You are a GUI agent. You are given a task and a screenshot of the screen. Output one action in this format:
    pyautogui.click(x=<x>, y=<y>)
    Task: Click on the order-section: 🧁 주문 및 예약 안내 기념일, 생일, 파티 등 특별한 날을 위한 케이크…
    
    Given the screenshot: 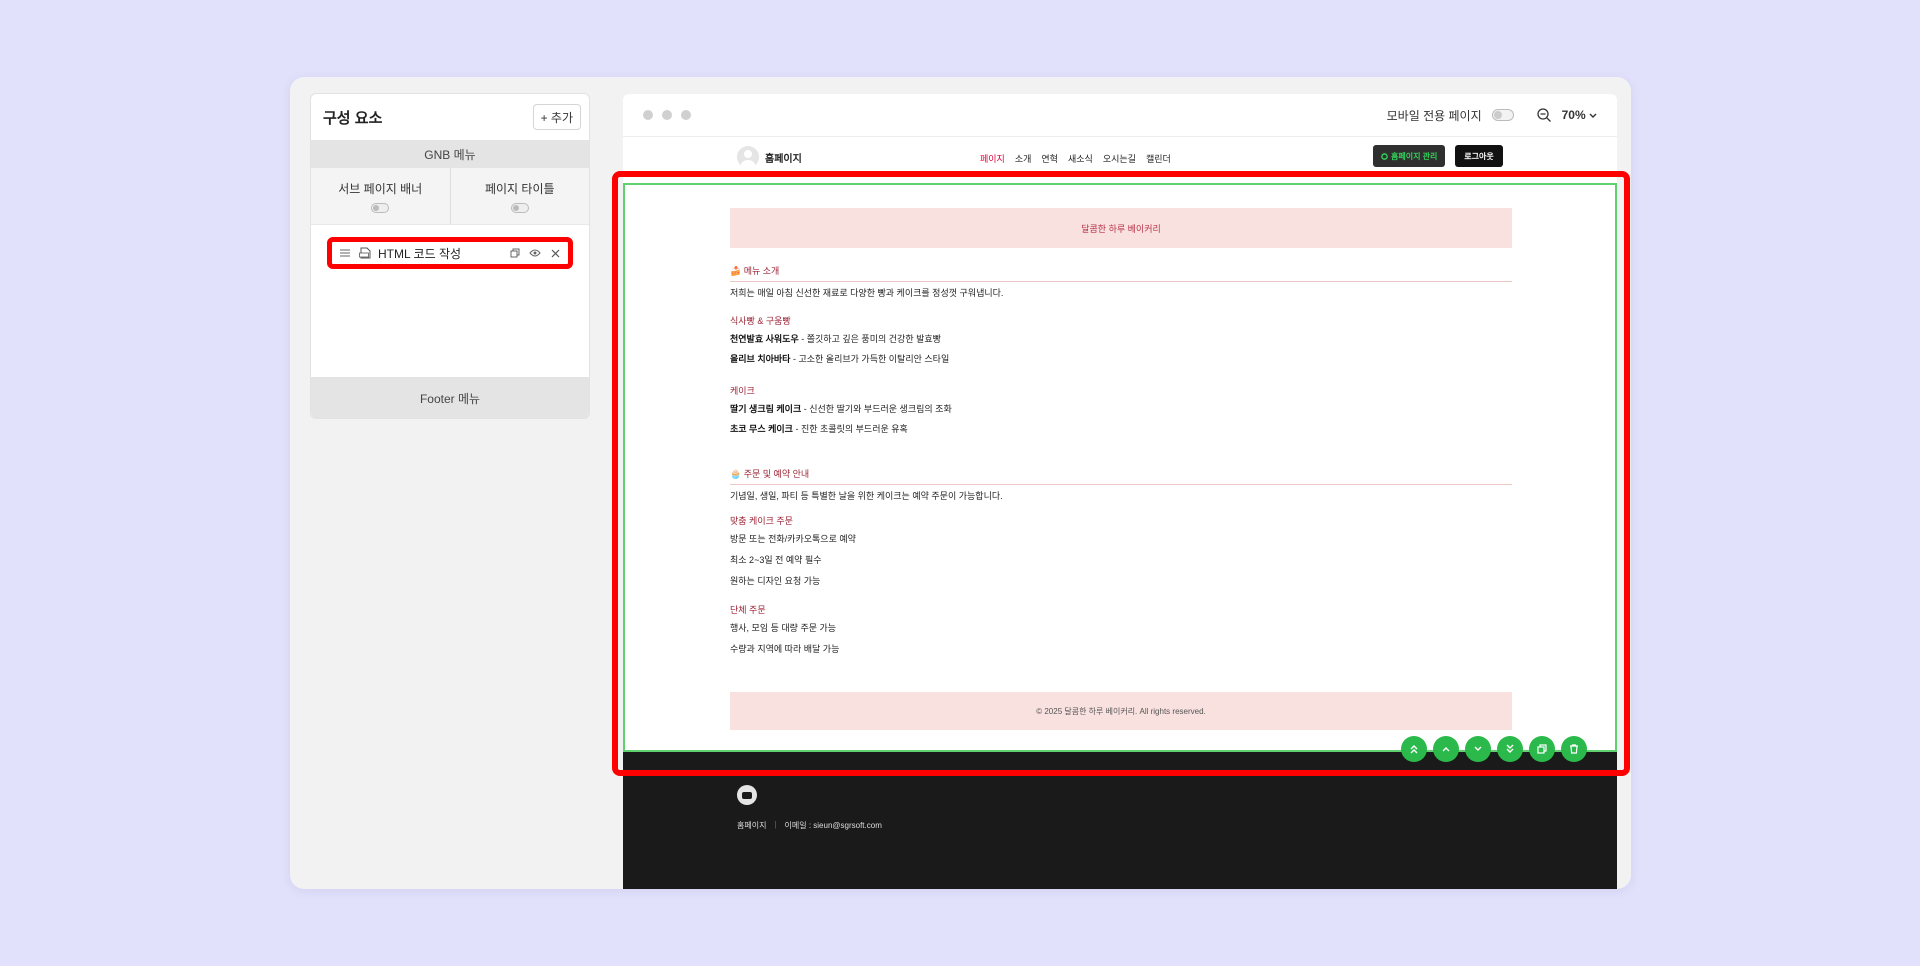 What is the action you would take?
    pyautogui.click(x=1121, y=561)
    